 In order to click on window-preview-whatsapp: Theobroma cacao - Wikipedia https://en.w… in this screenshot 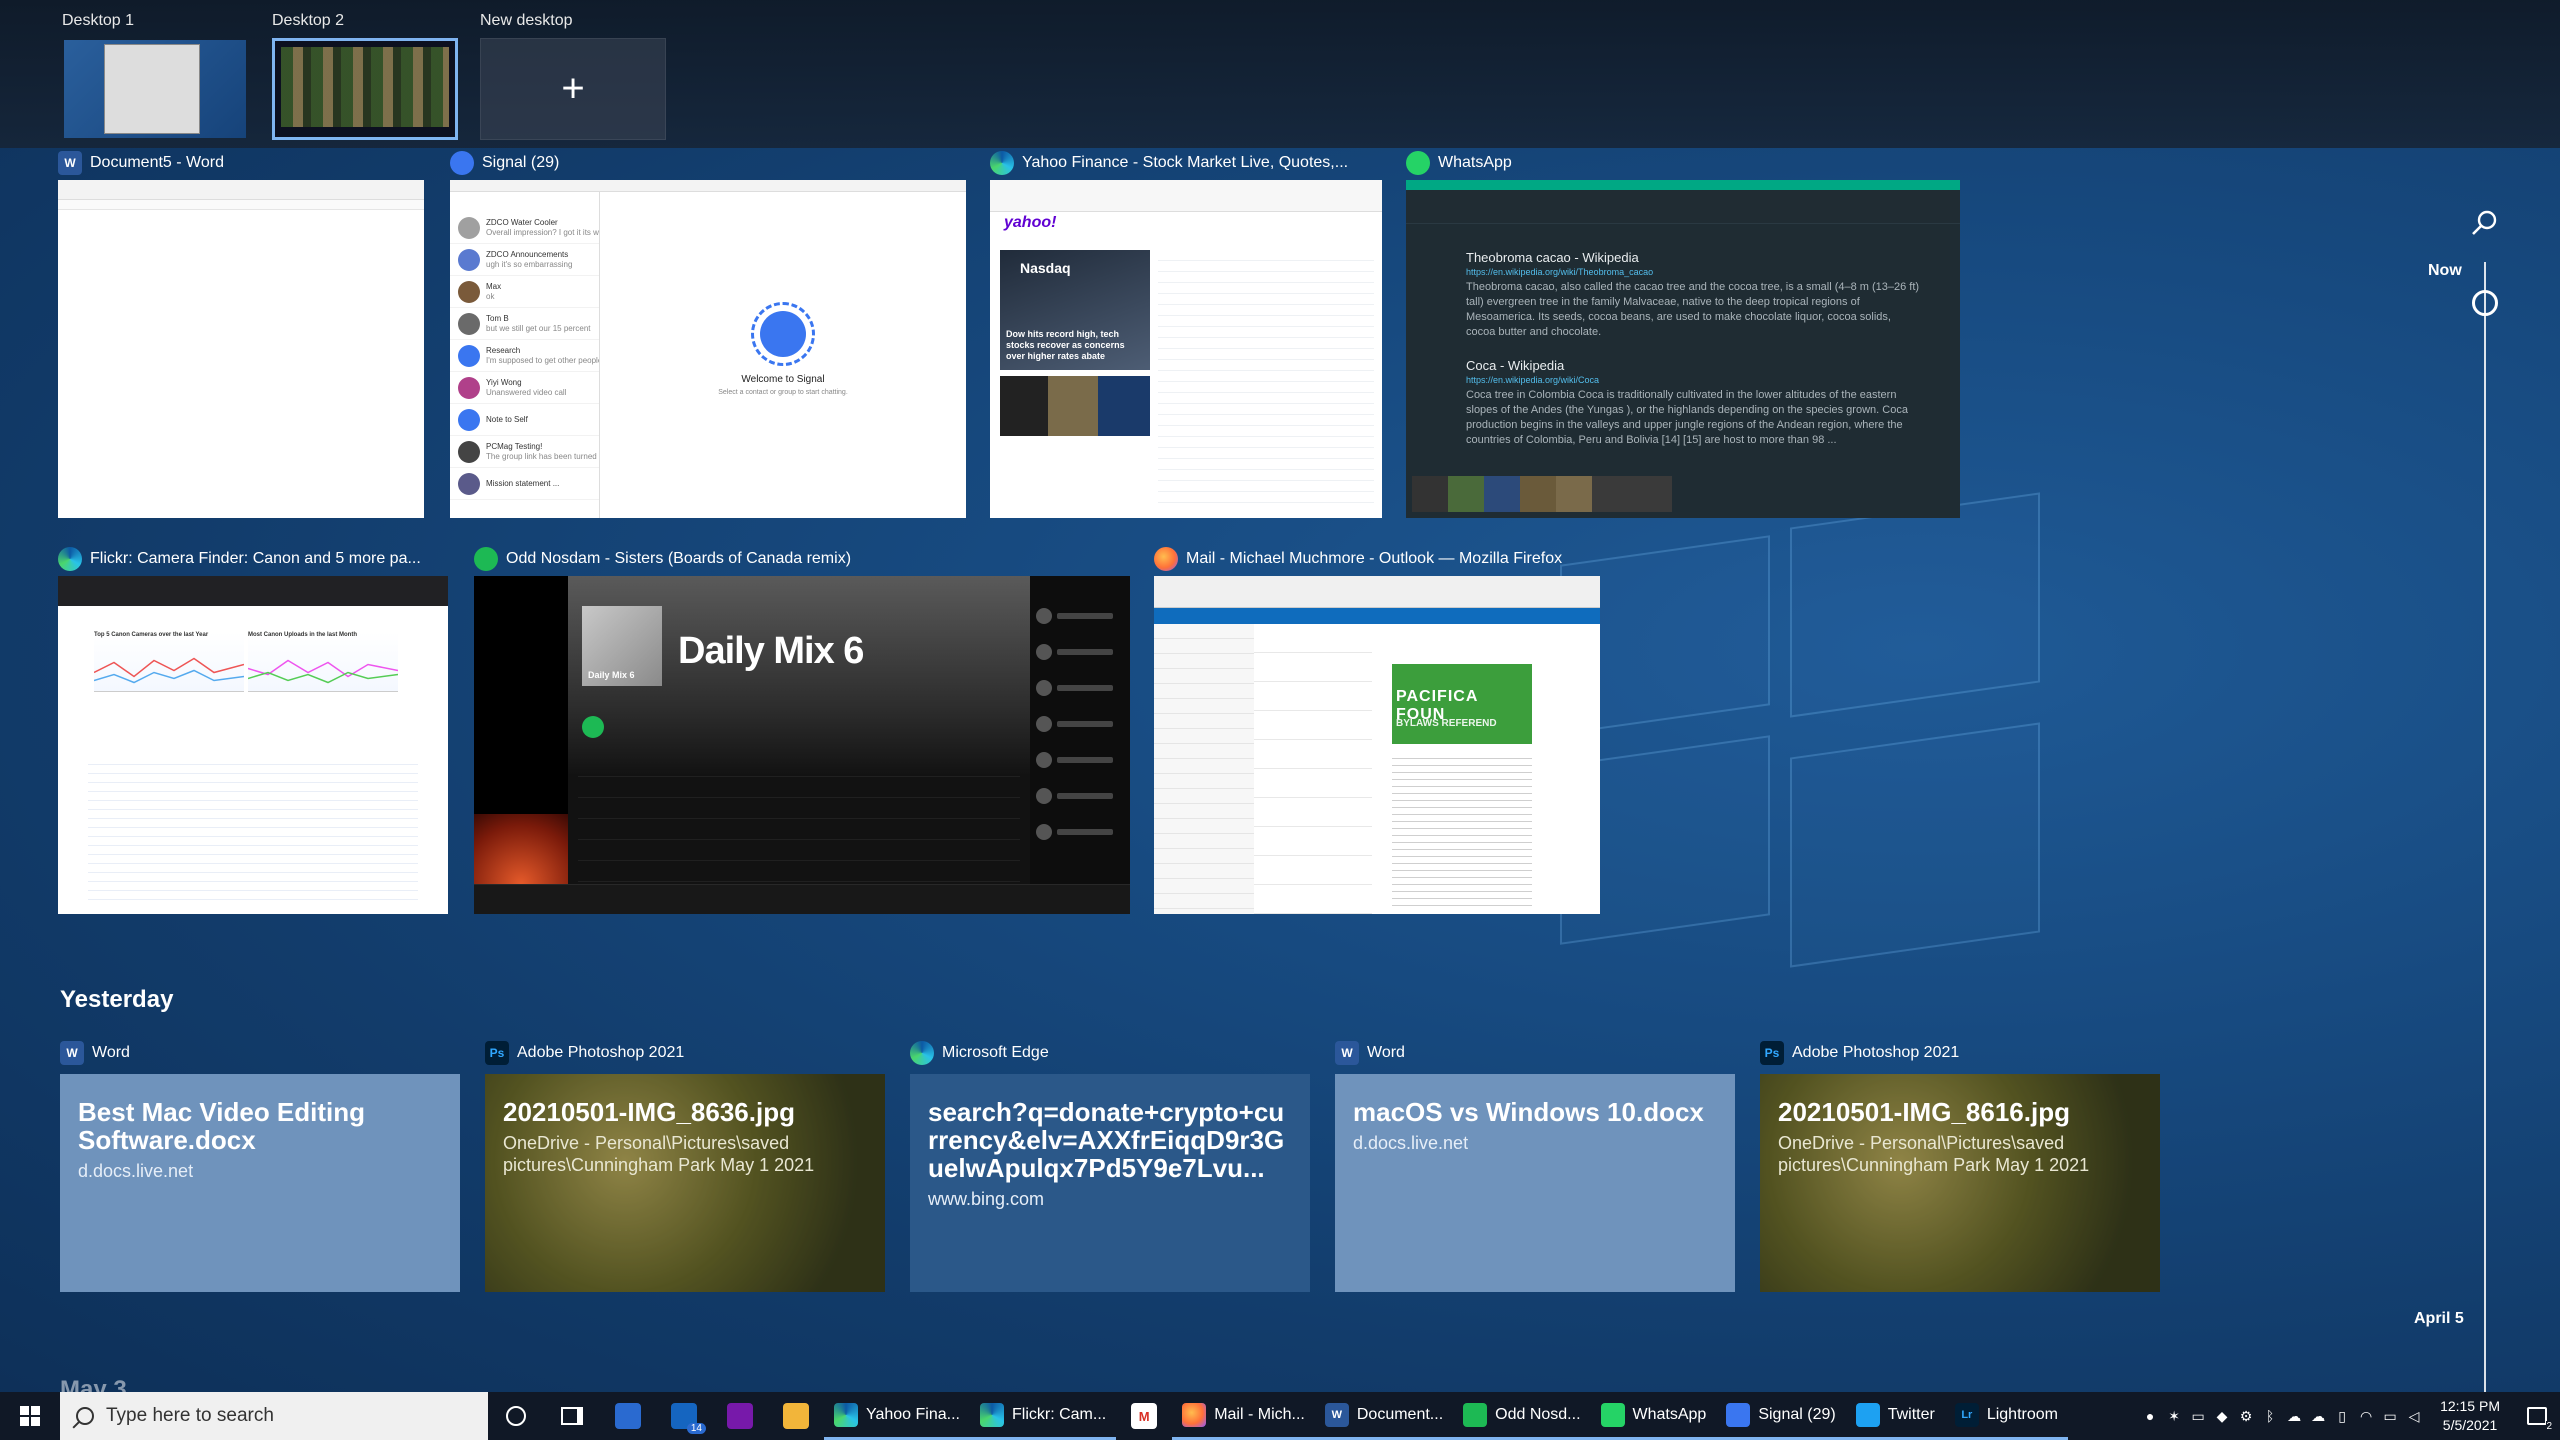, I will do `click(1683, 349)`.